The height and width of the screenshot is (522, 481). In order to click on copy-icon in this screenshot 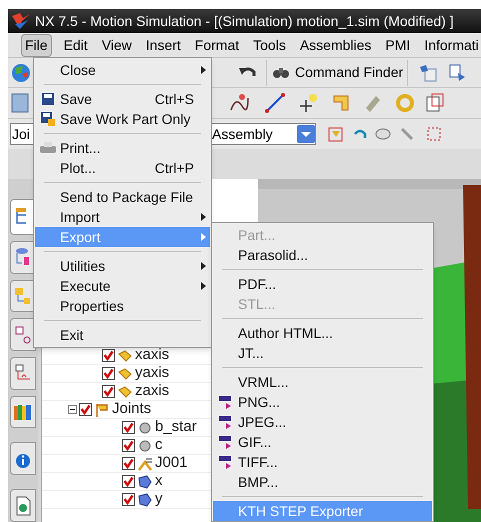, I will do `click(435, 103)`.